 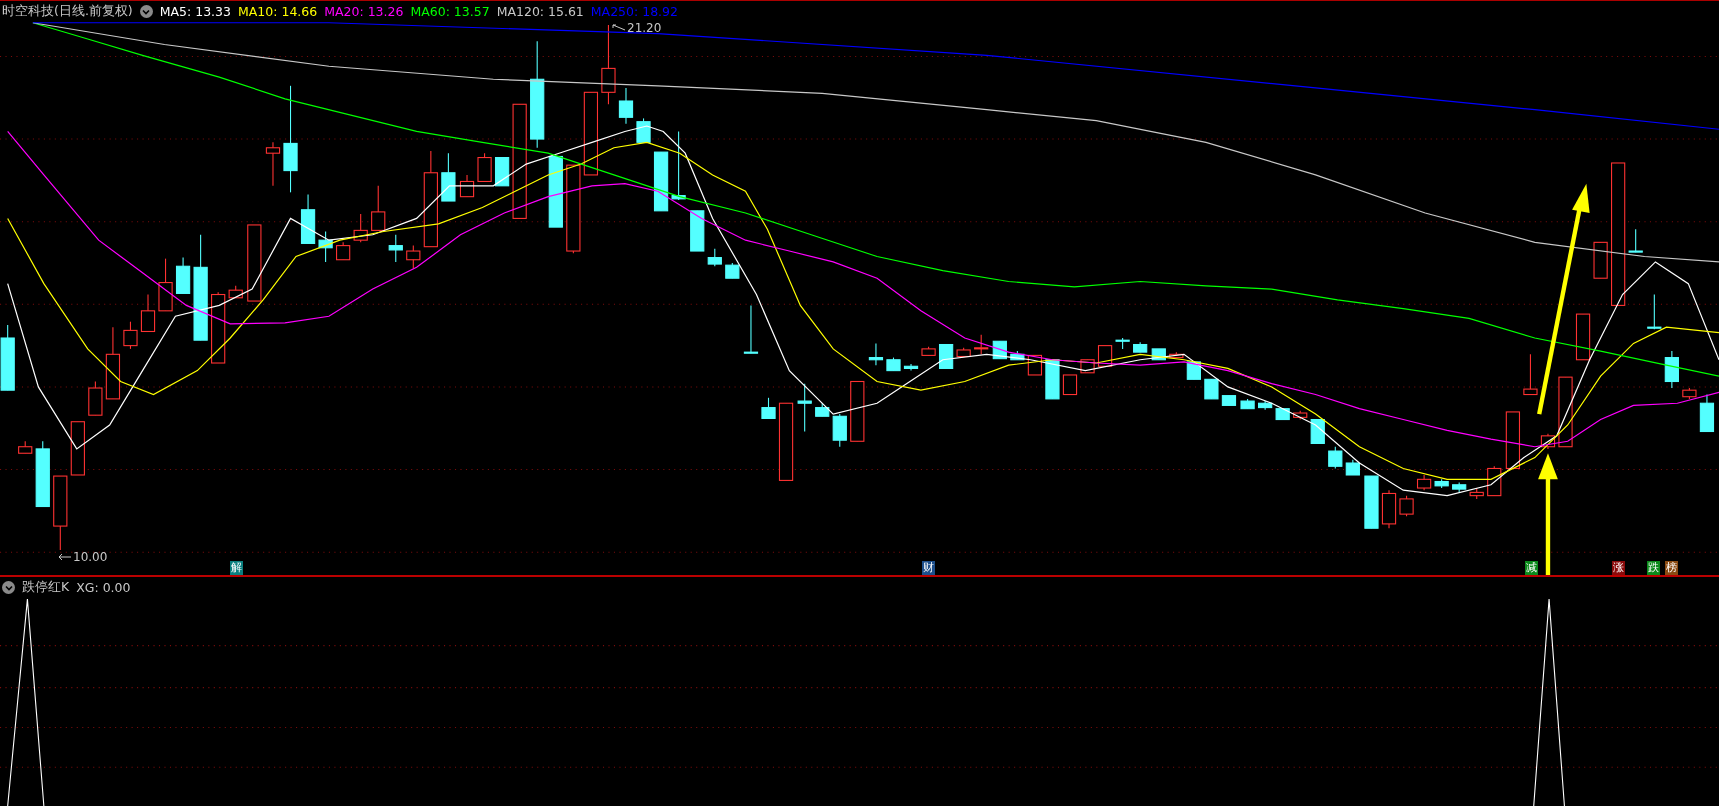 I want to click on moving-average-value: MA20: 13.26, so click(x=364, y=11).